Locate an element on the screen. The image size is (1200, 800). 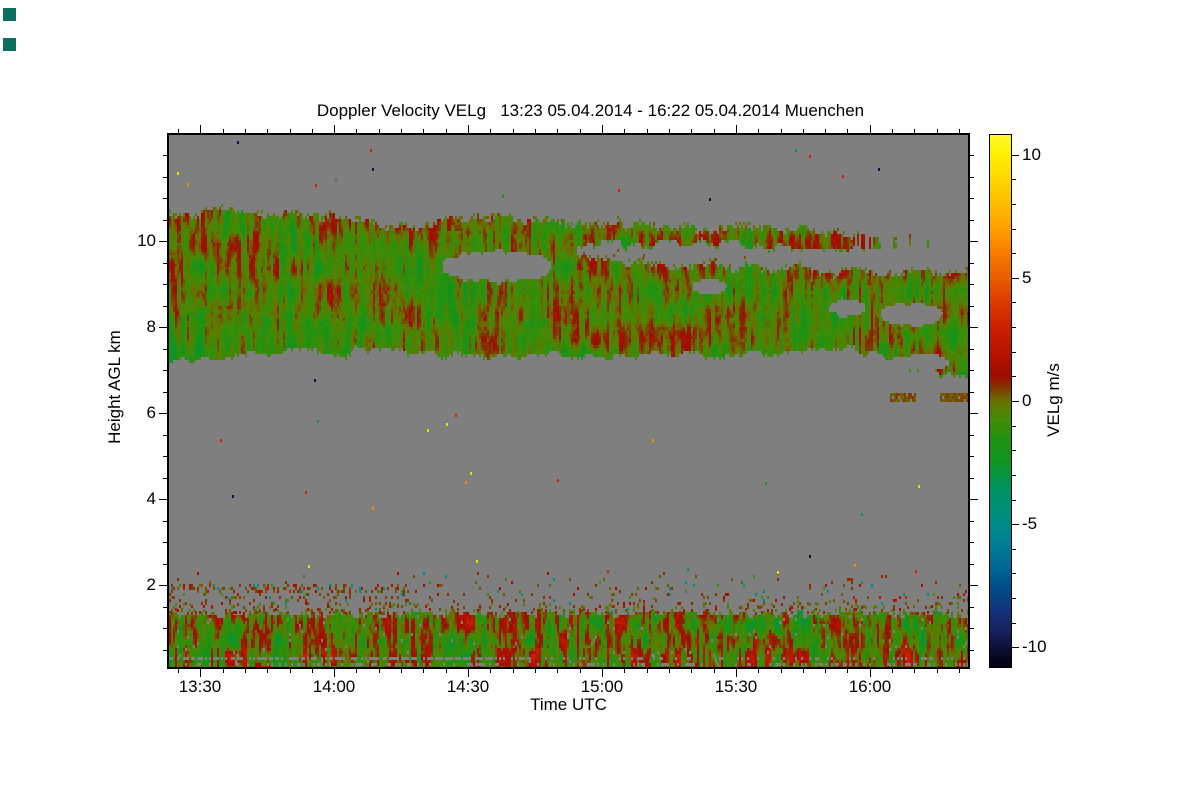
colorbar-tick-label: 5 is located at coordinates (1027, 277).